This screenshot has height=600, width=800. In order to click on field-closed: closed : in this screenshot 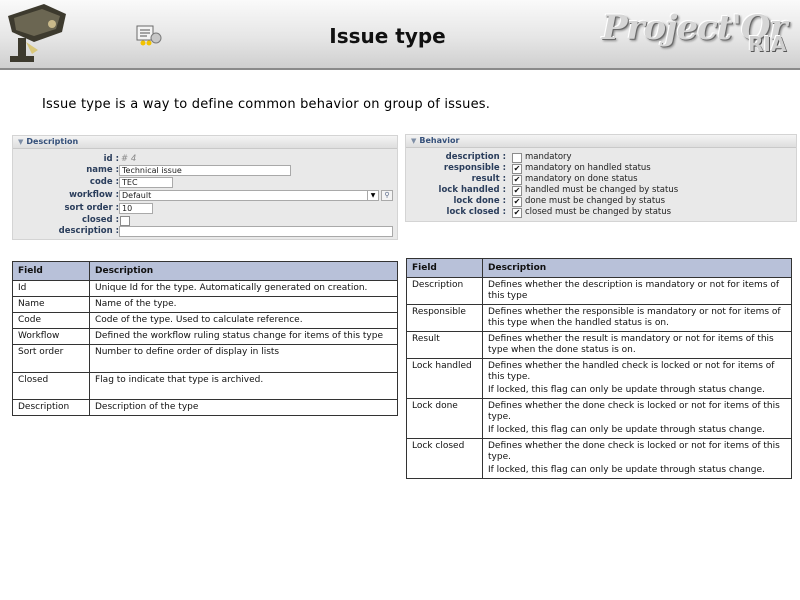, I will do `click(205, 220)`.